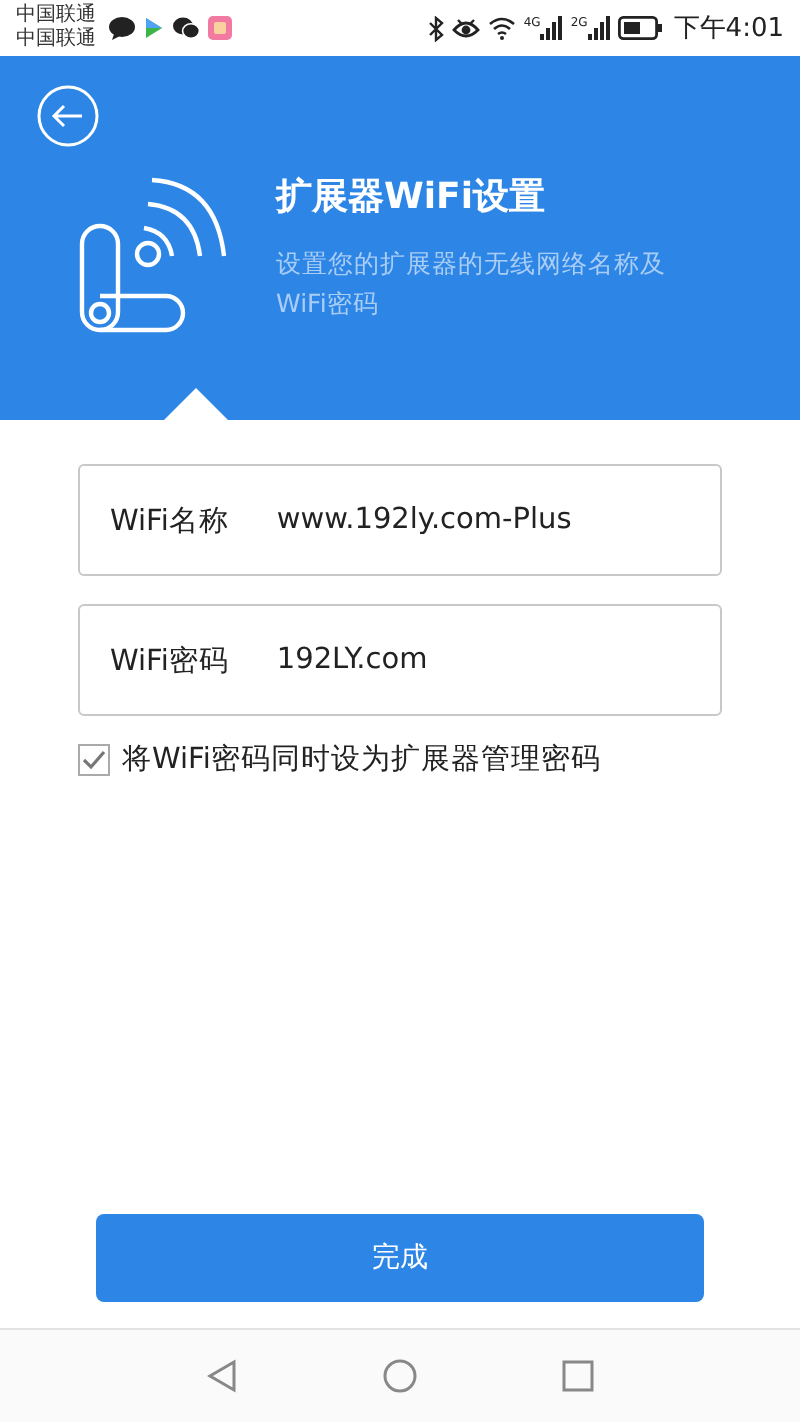 This screenshot has width=800, height=1422. Describe the element at coordinates (186, 28) in the screenshot. I see `chat-bubbles-icon` at that location.